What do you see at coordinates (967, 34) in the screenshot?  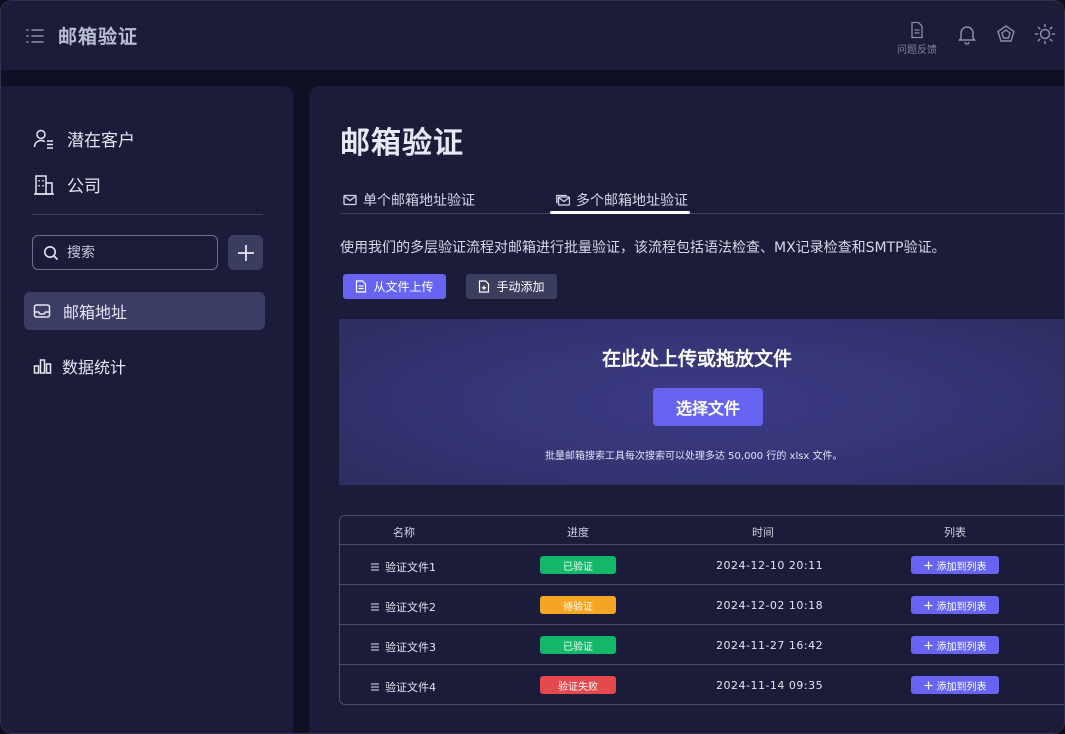 I see `bell-icon` at bounding box center [967, 34].